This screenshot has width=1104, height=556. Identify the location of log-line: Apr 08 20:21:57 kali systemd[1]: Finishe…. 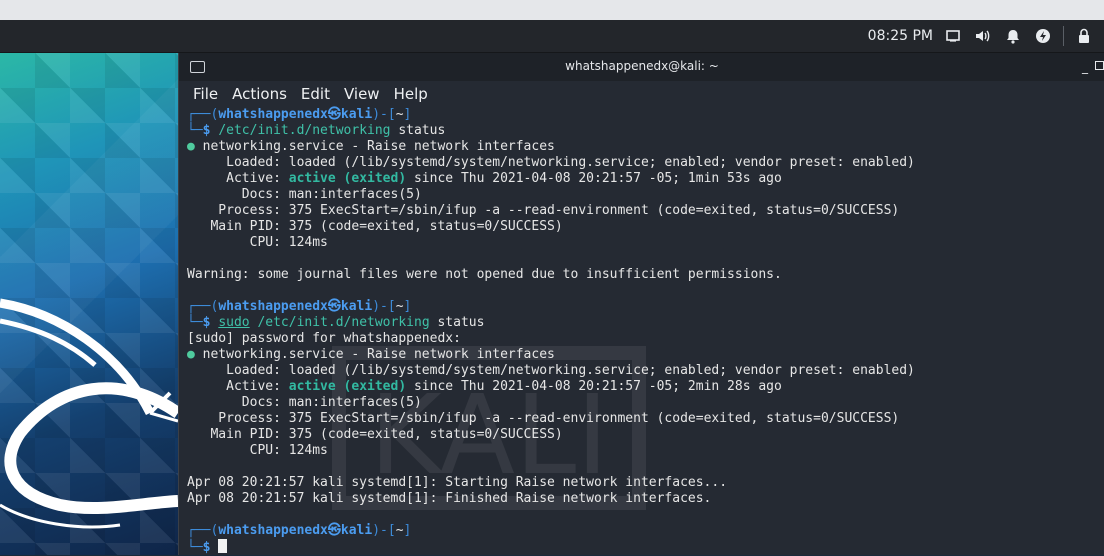
(449, 498).